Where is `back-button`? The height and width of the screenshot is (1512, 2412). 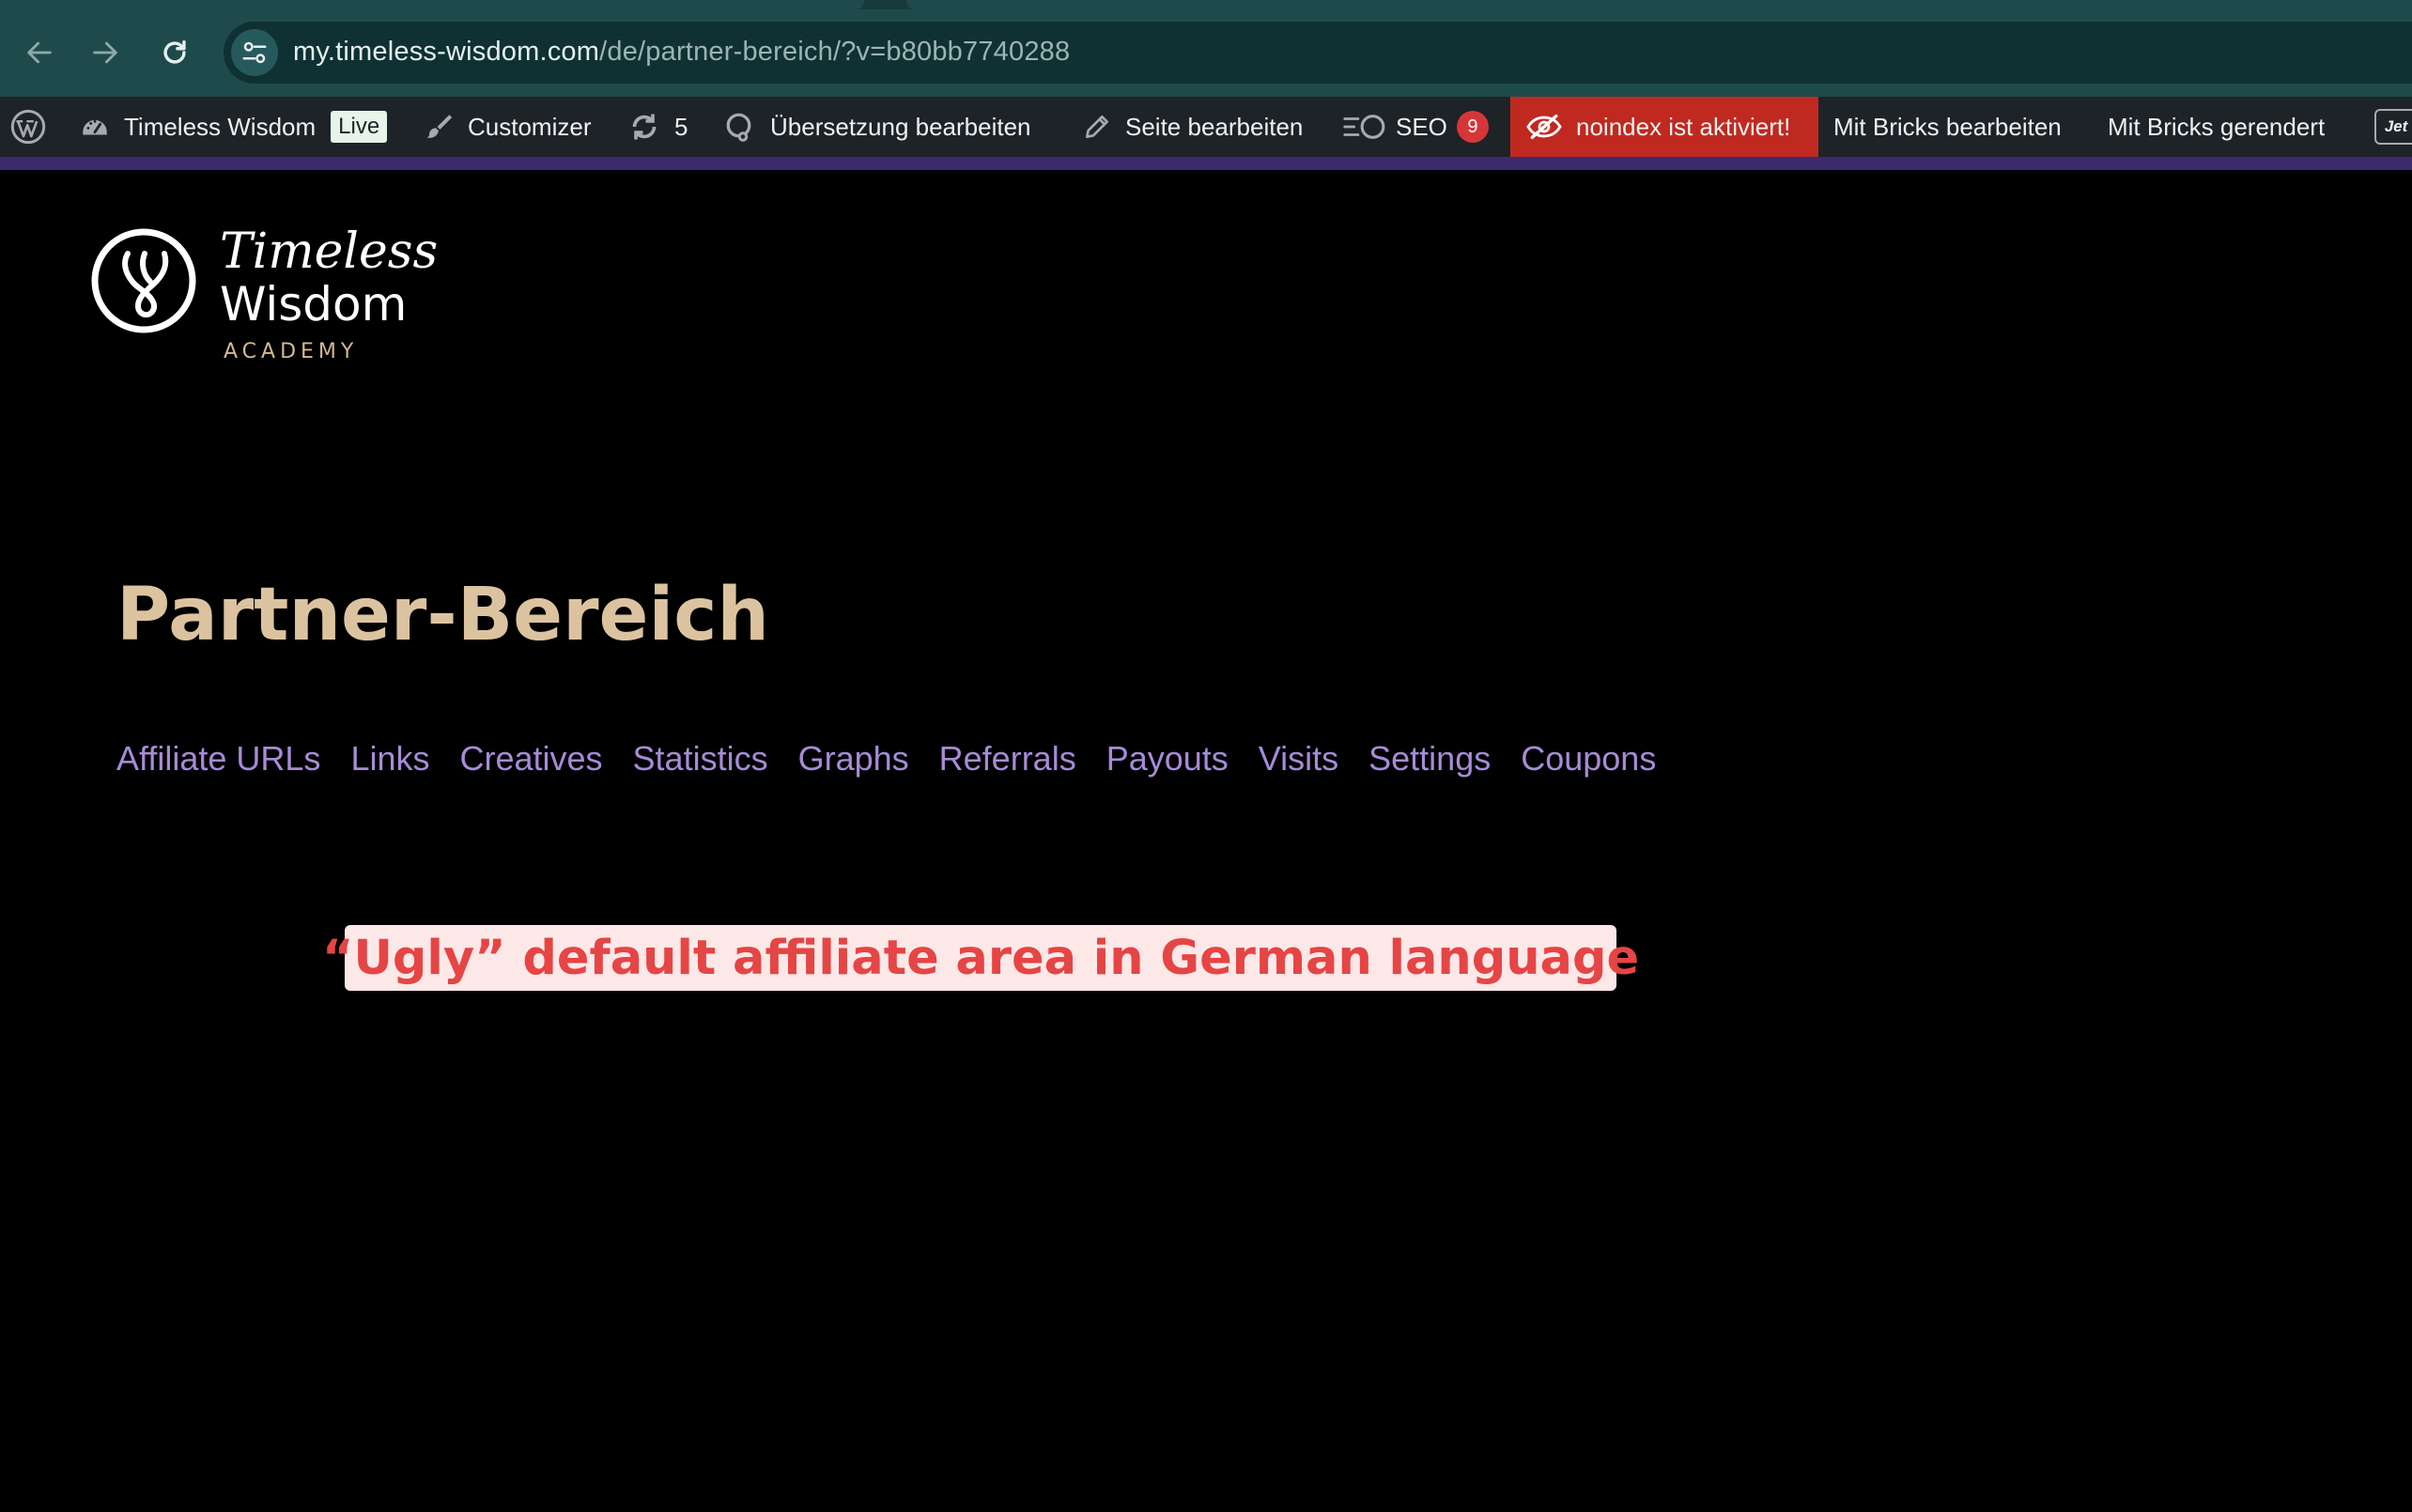
back-button is located at coordinates (40, 52).